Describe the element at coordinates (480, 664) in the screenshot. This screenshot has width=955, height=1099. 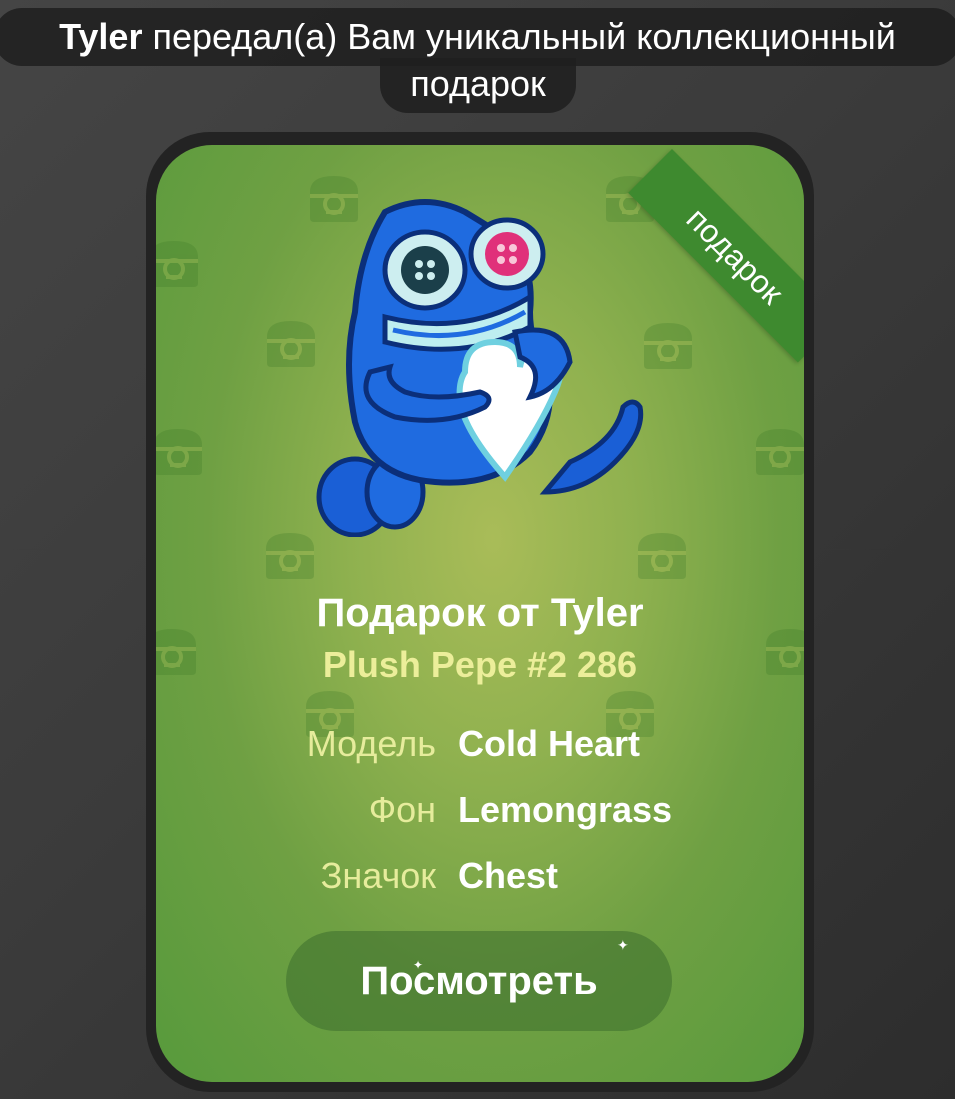
I see `gift-subtitle: Plush Pepe #2 286` at that location.